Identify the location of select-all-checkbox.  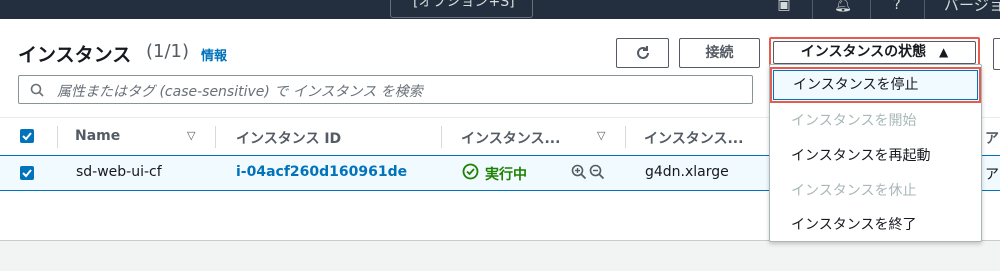
(27, 136).